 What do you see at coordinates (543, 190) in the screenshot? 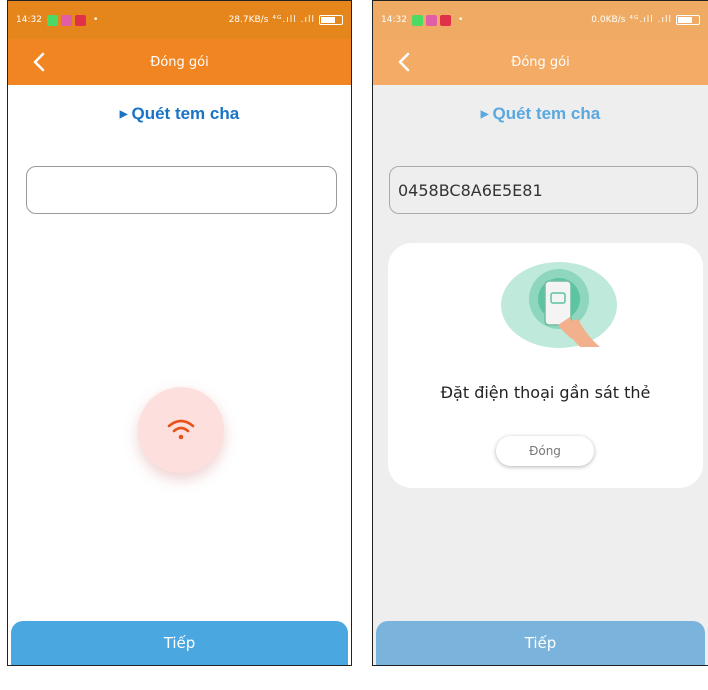
I see `scan-input: 0458BC8A6E5E81` at bounding box center [543, 190].